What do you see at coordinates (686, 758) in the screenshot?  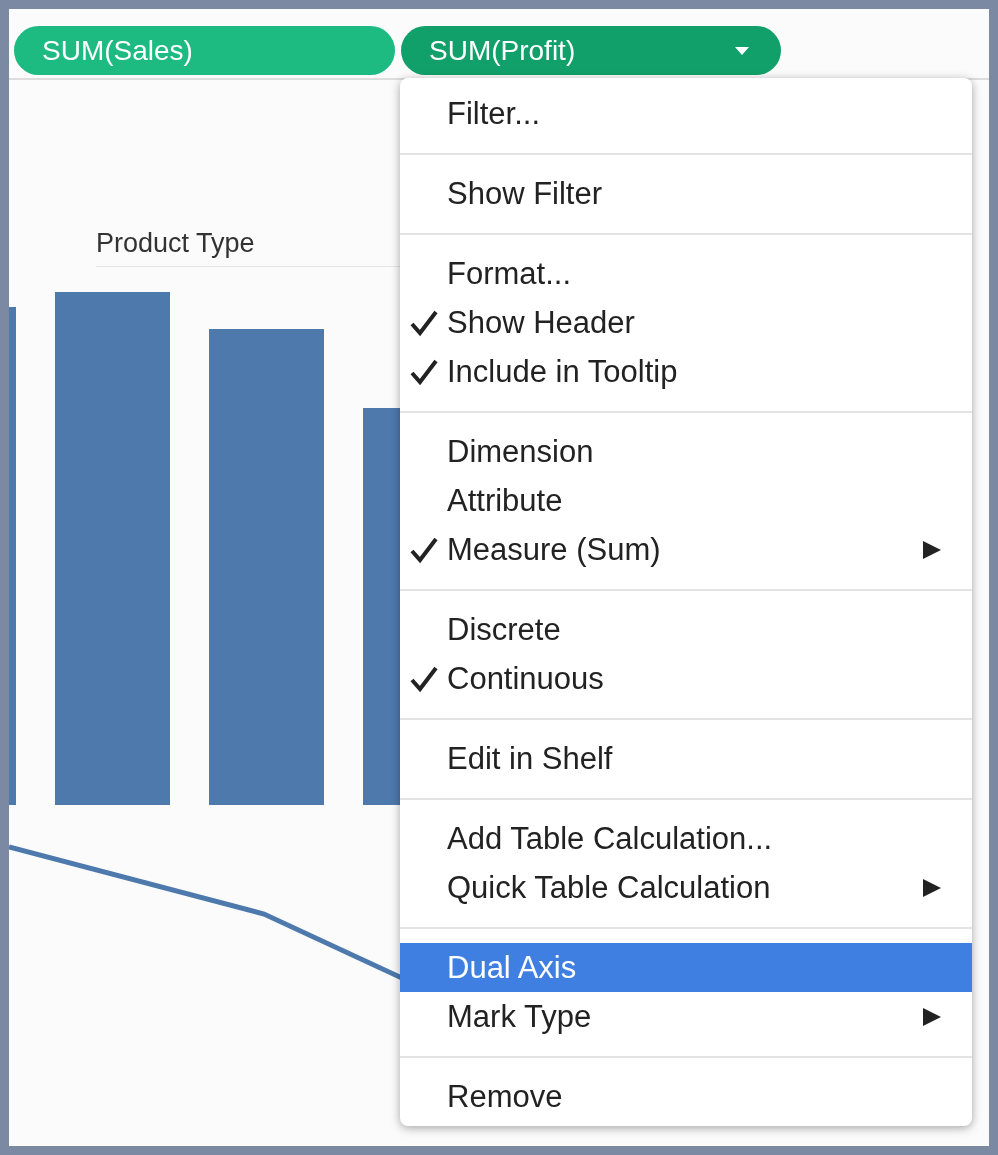 I see `menu-item: Edit in Shelf` at bounding box center [686, 758].